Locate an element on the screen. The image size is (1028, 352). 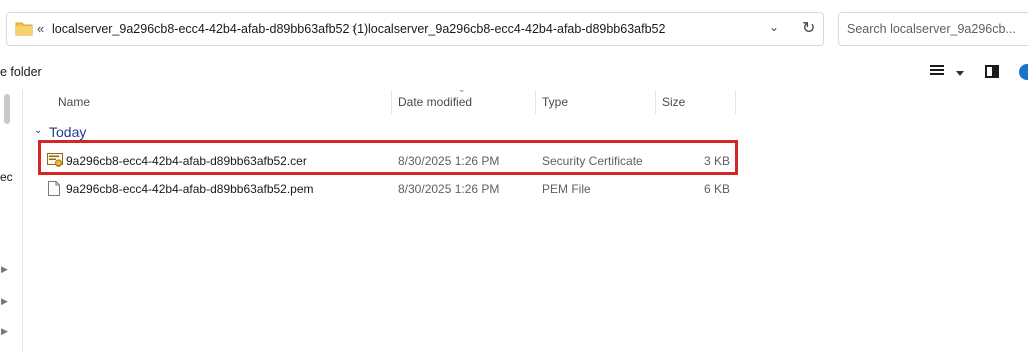
group-label-today: Today is located at coordinates (67, 132).